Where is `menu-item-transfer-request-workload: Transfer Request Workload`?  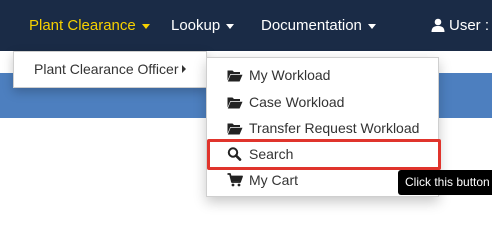
menu-item-transfer-request-workload: Transfer Request Workload is located at coordinates (322, 128).